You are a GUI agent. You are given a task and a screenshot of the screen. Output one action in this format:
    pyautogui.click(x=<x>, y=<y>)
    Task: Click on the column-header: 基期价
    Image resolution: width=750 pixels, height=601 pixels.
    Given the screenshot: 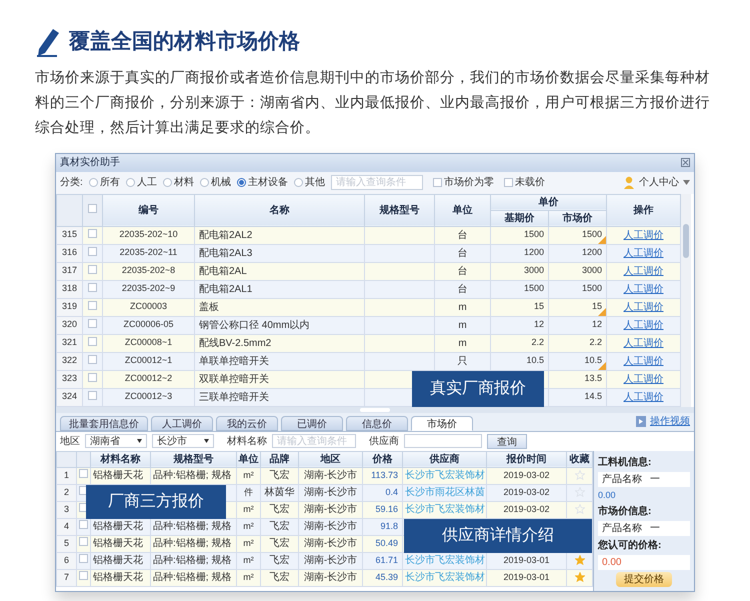 What is the action you would take?
    pyautogui.click(x=519, y=218)
    